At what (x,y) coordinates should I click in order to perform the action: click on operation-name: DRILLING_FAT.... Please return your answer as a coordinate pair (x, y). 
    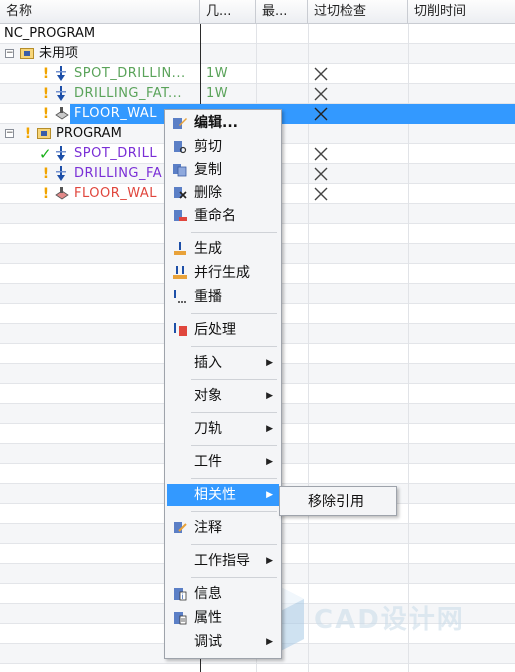
    Looking at the image, I should click on (128, 93).